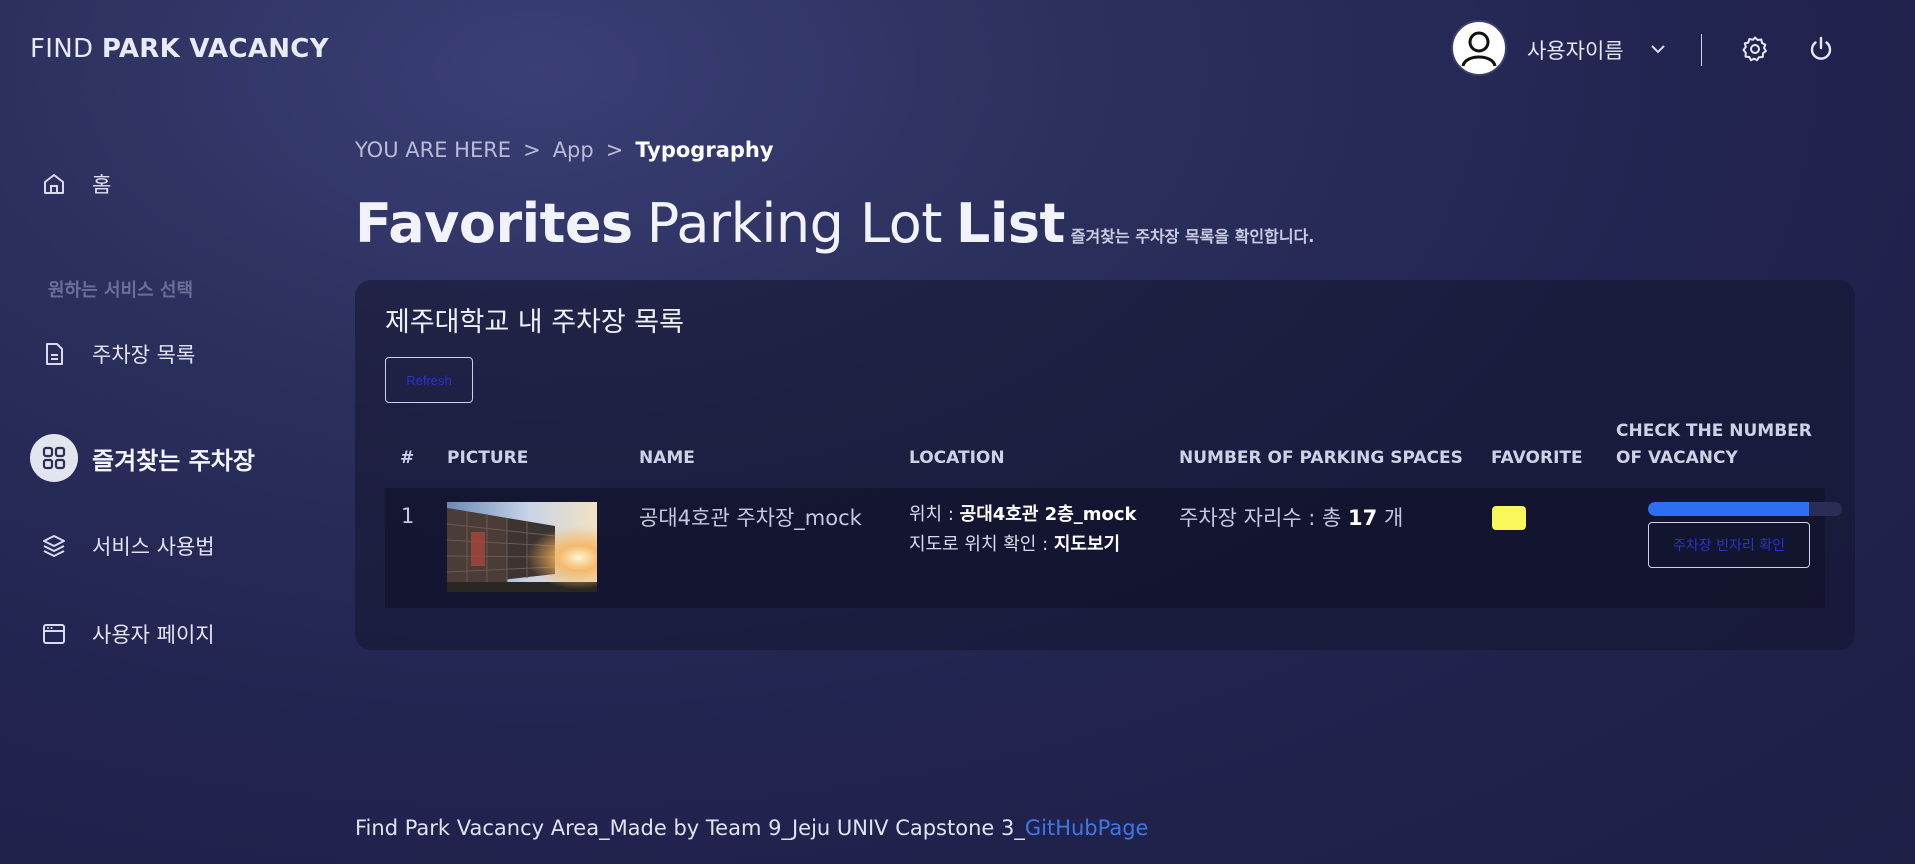 This screenshot has width=1915, height=864. I want to click on parking-spaces-count: 주차장 자리수 : 총 17 개, so click(1291, 517).